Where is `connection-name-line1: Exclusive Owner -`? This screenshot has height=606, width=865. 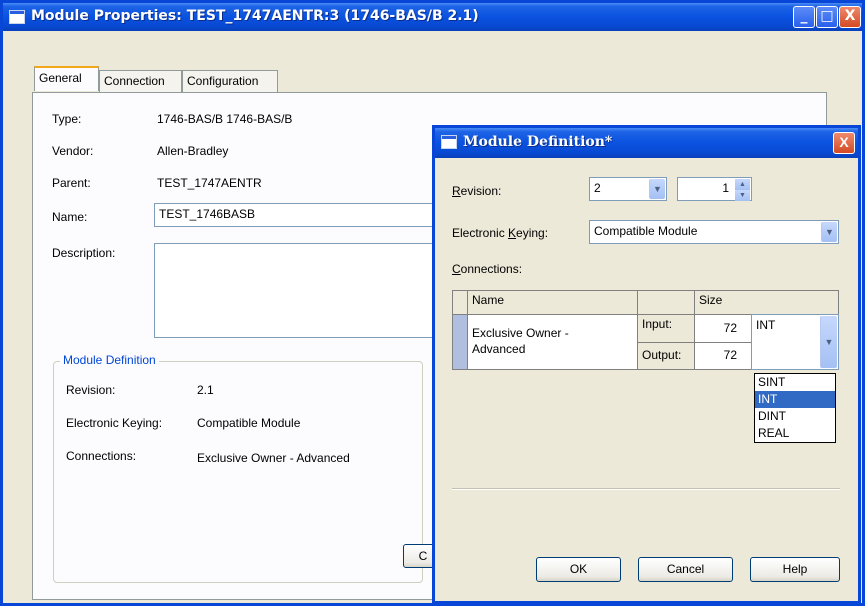
connection-name-line1: Exclusive Owner - is located at coordinates (520, 333).